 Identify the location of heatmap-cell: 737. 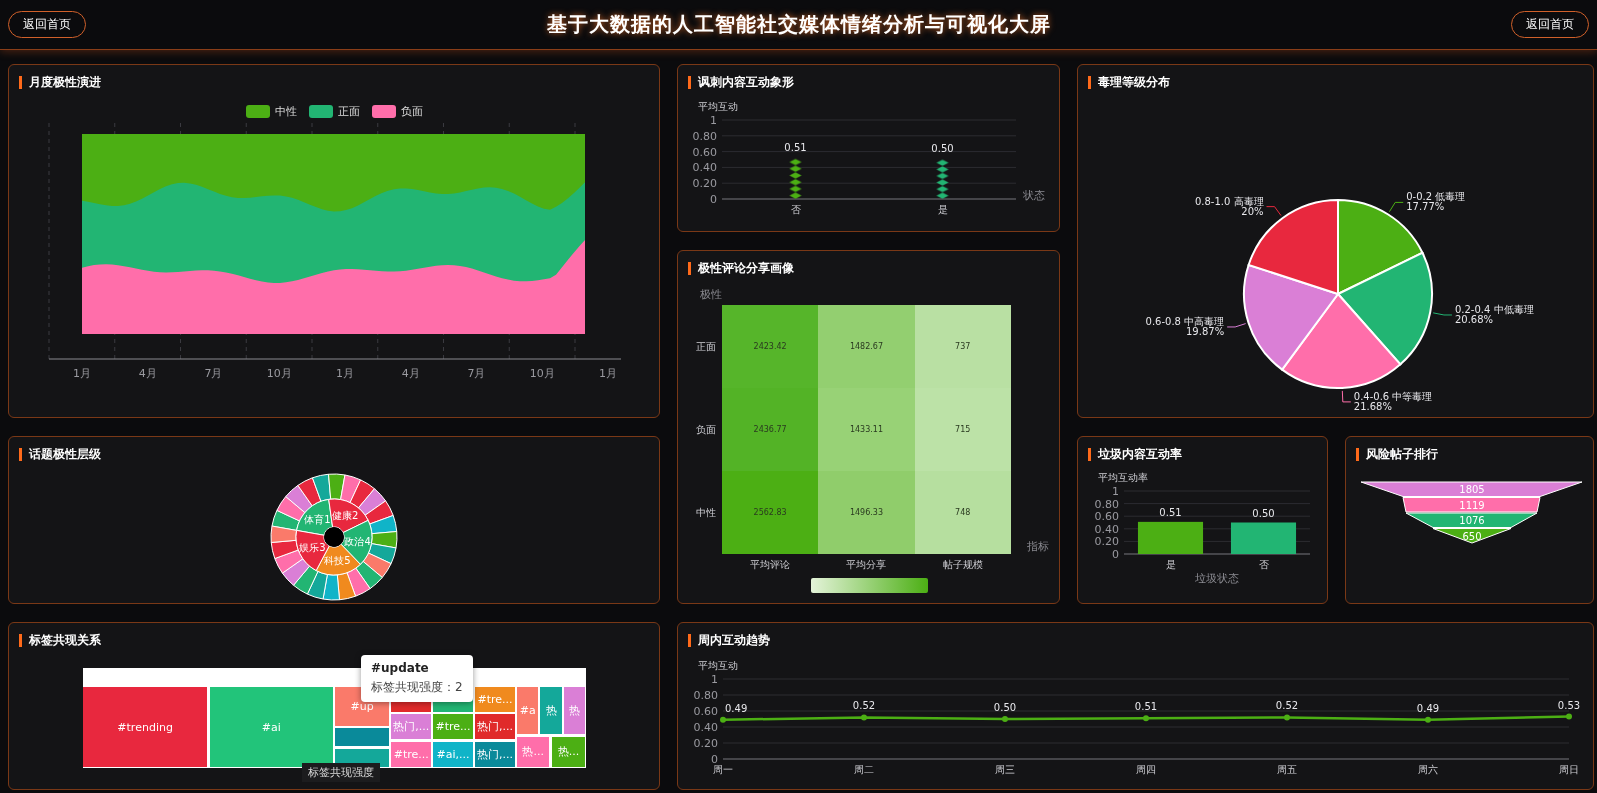
(962, 346).